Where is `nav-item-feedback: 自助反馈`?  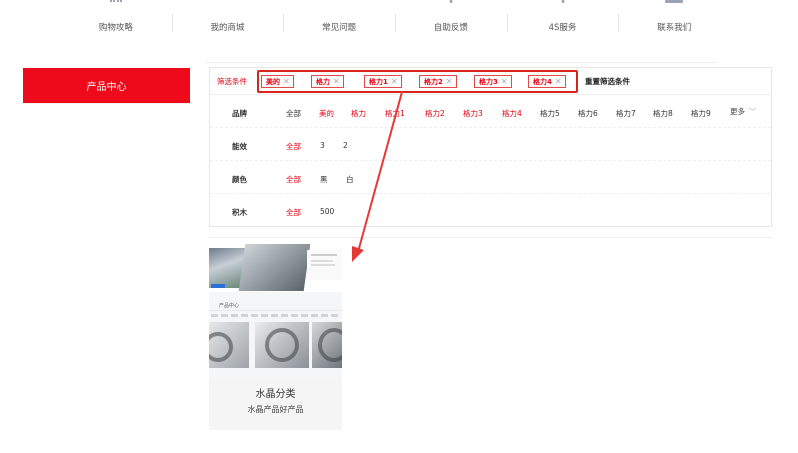 nav-item-feedback: 自助反馈 is located at coordinates (451, 24).